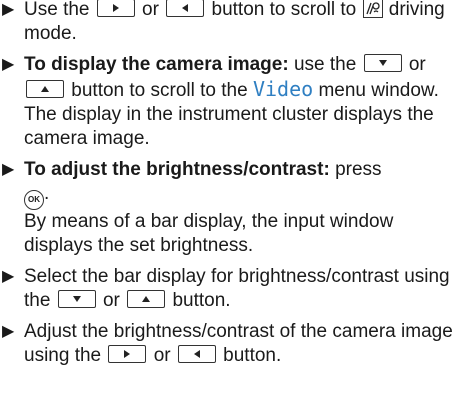 This screenshot has width=462, height=411. Describe the element at coordinates (177, 169) in the screenshot. I see `step-heading: To adjust the brightness/contrast:` at that location.